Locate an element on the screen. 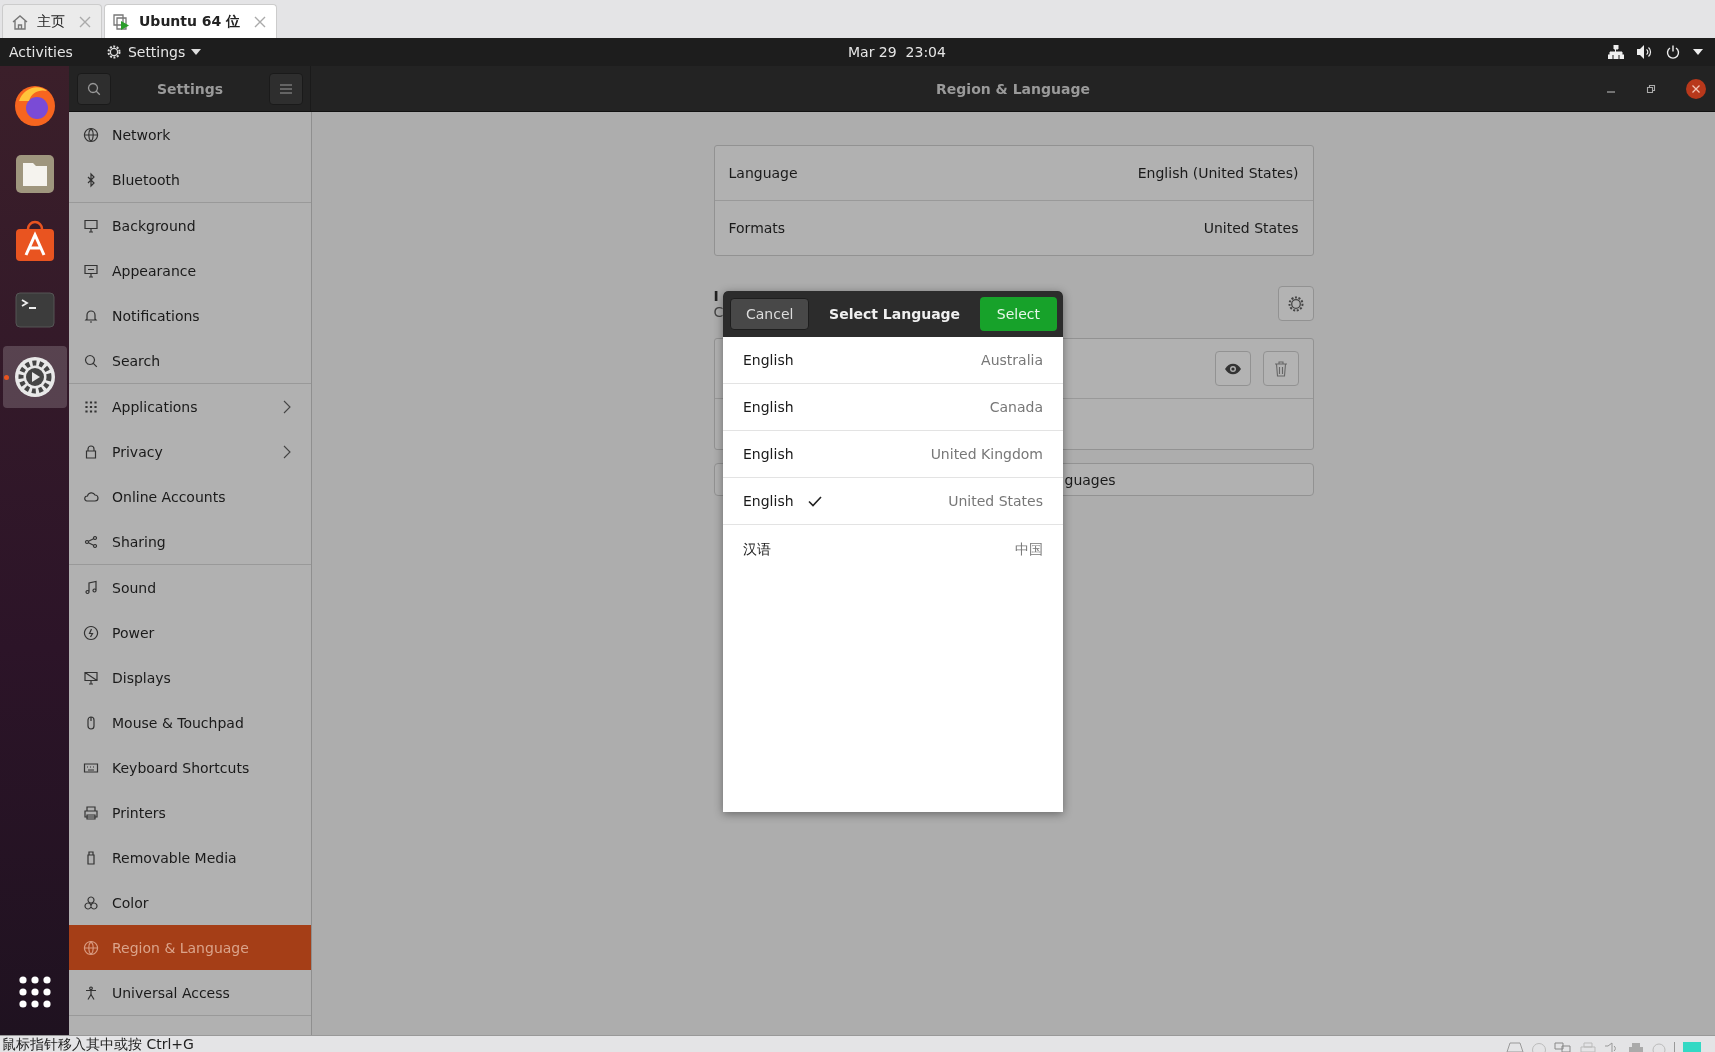 Image resolution: width=1715 pixels, height=1052 pixels. sidebar-item: Color is located at coordinates (190, 902).